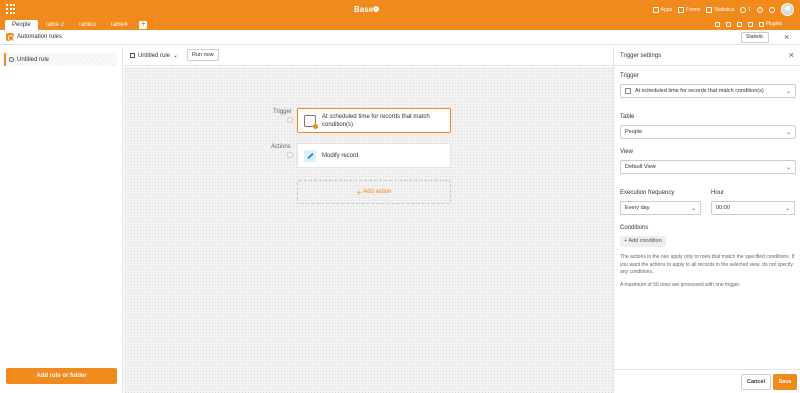 Image resolution: width=800 pixels, height=393 pixels. What do you see at coordinates (728, 24) in the screenshot?
I see `layout-icon` at bounding box center [728, 24].